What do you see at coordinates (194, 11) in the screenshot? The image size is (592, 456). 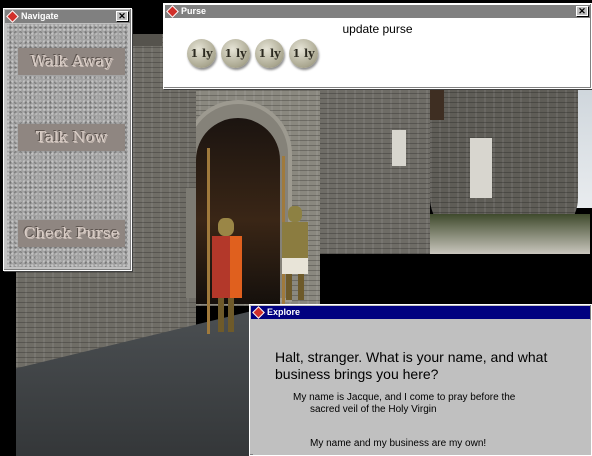 I see `purse-title: Purse` at bounding box center [194, 11].